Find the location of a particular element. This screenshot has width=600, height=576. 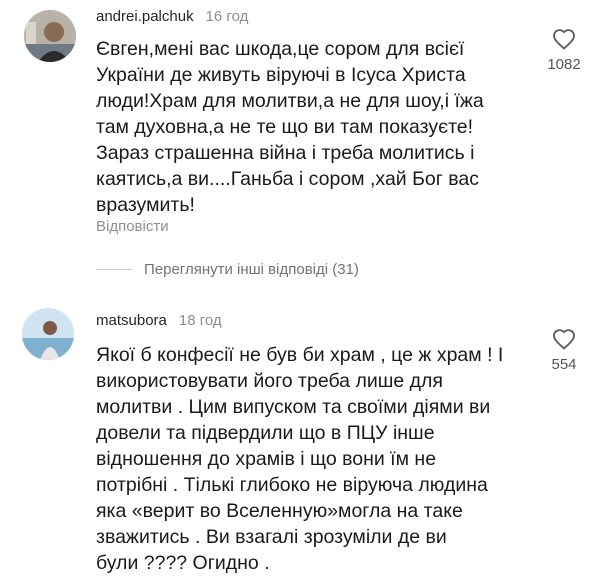

like-count: 1082 is located at coordinates (564, 64).